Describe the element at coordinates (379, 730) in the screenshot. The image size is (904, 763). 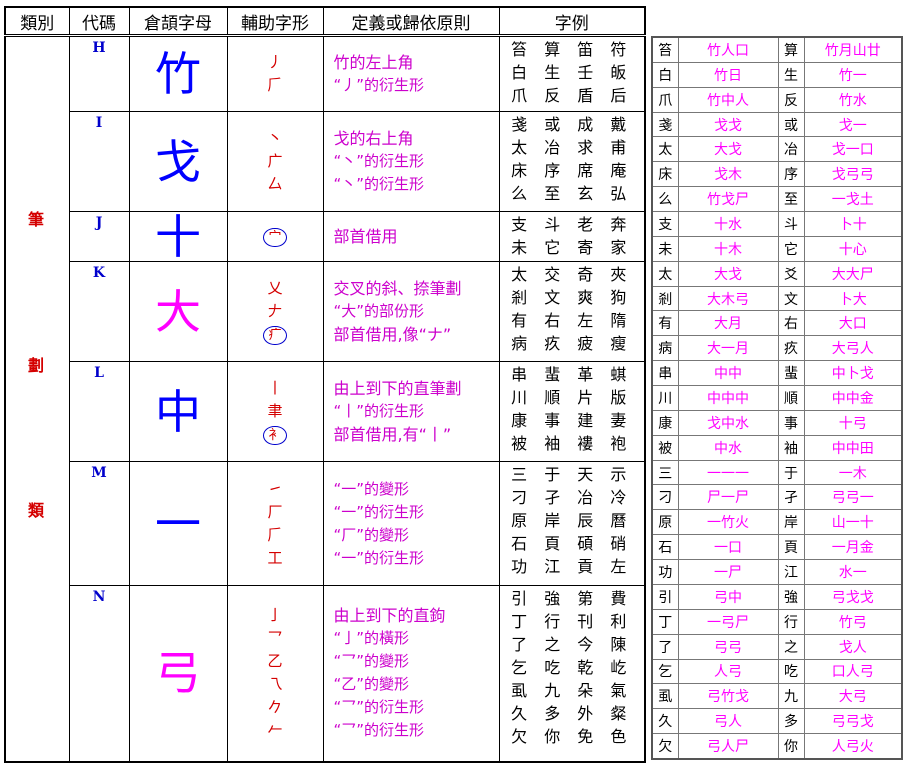
I see `definition-line: “乛”的衍生形` at that location.